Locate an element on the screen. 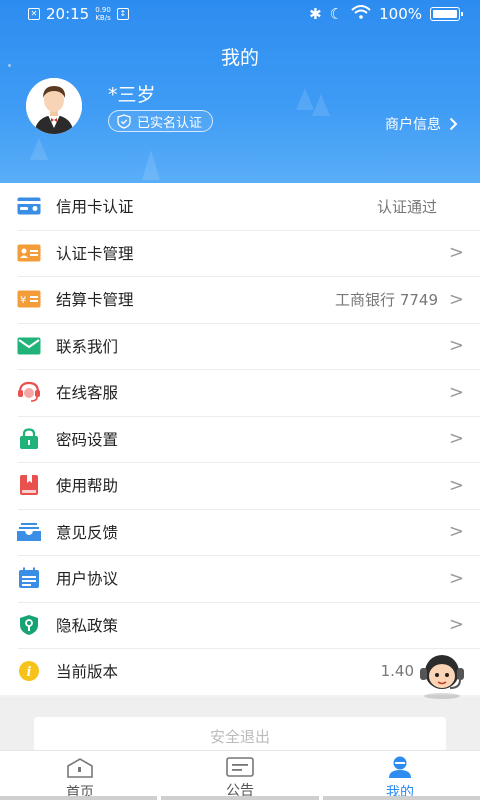  version-value: 1.40 is located at coordinates (397, 671).